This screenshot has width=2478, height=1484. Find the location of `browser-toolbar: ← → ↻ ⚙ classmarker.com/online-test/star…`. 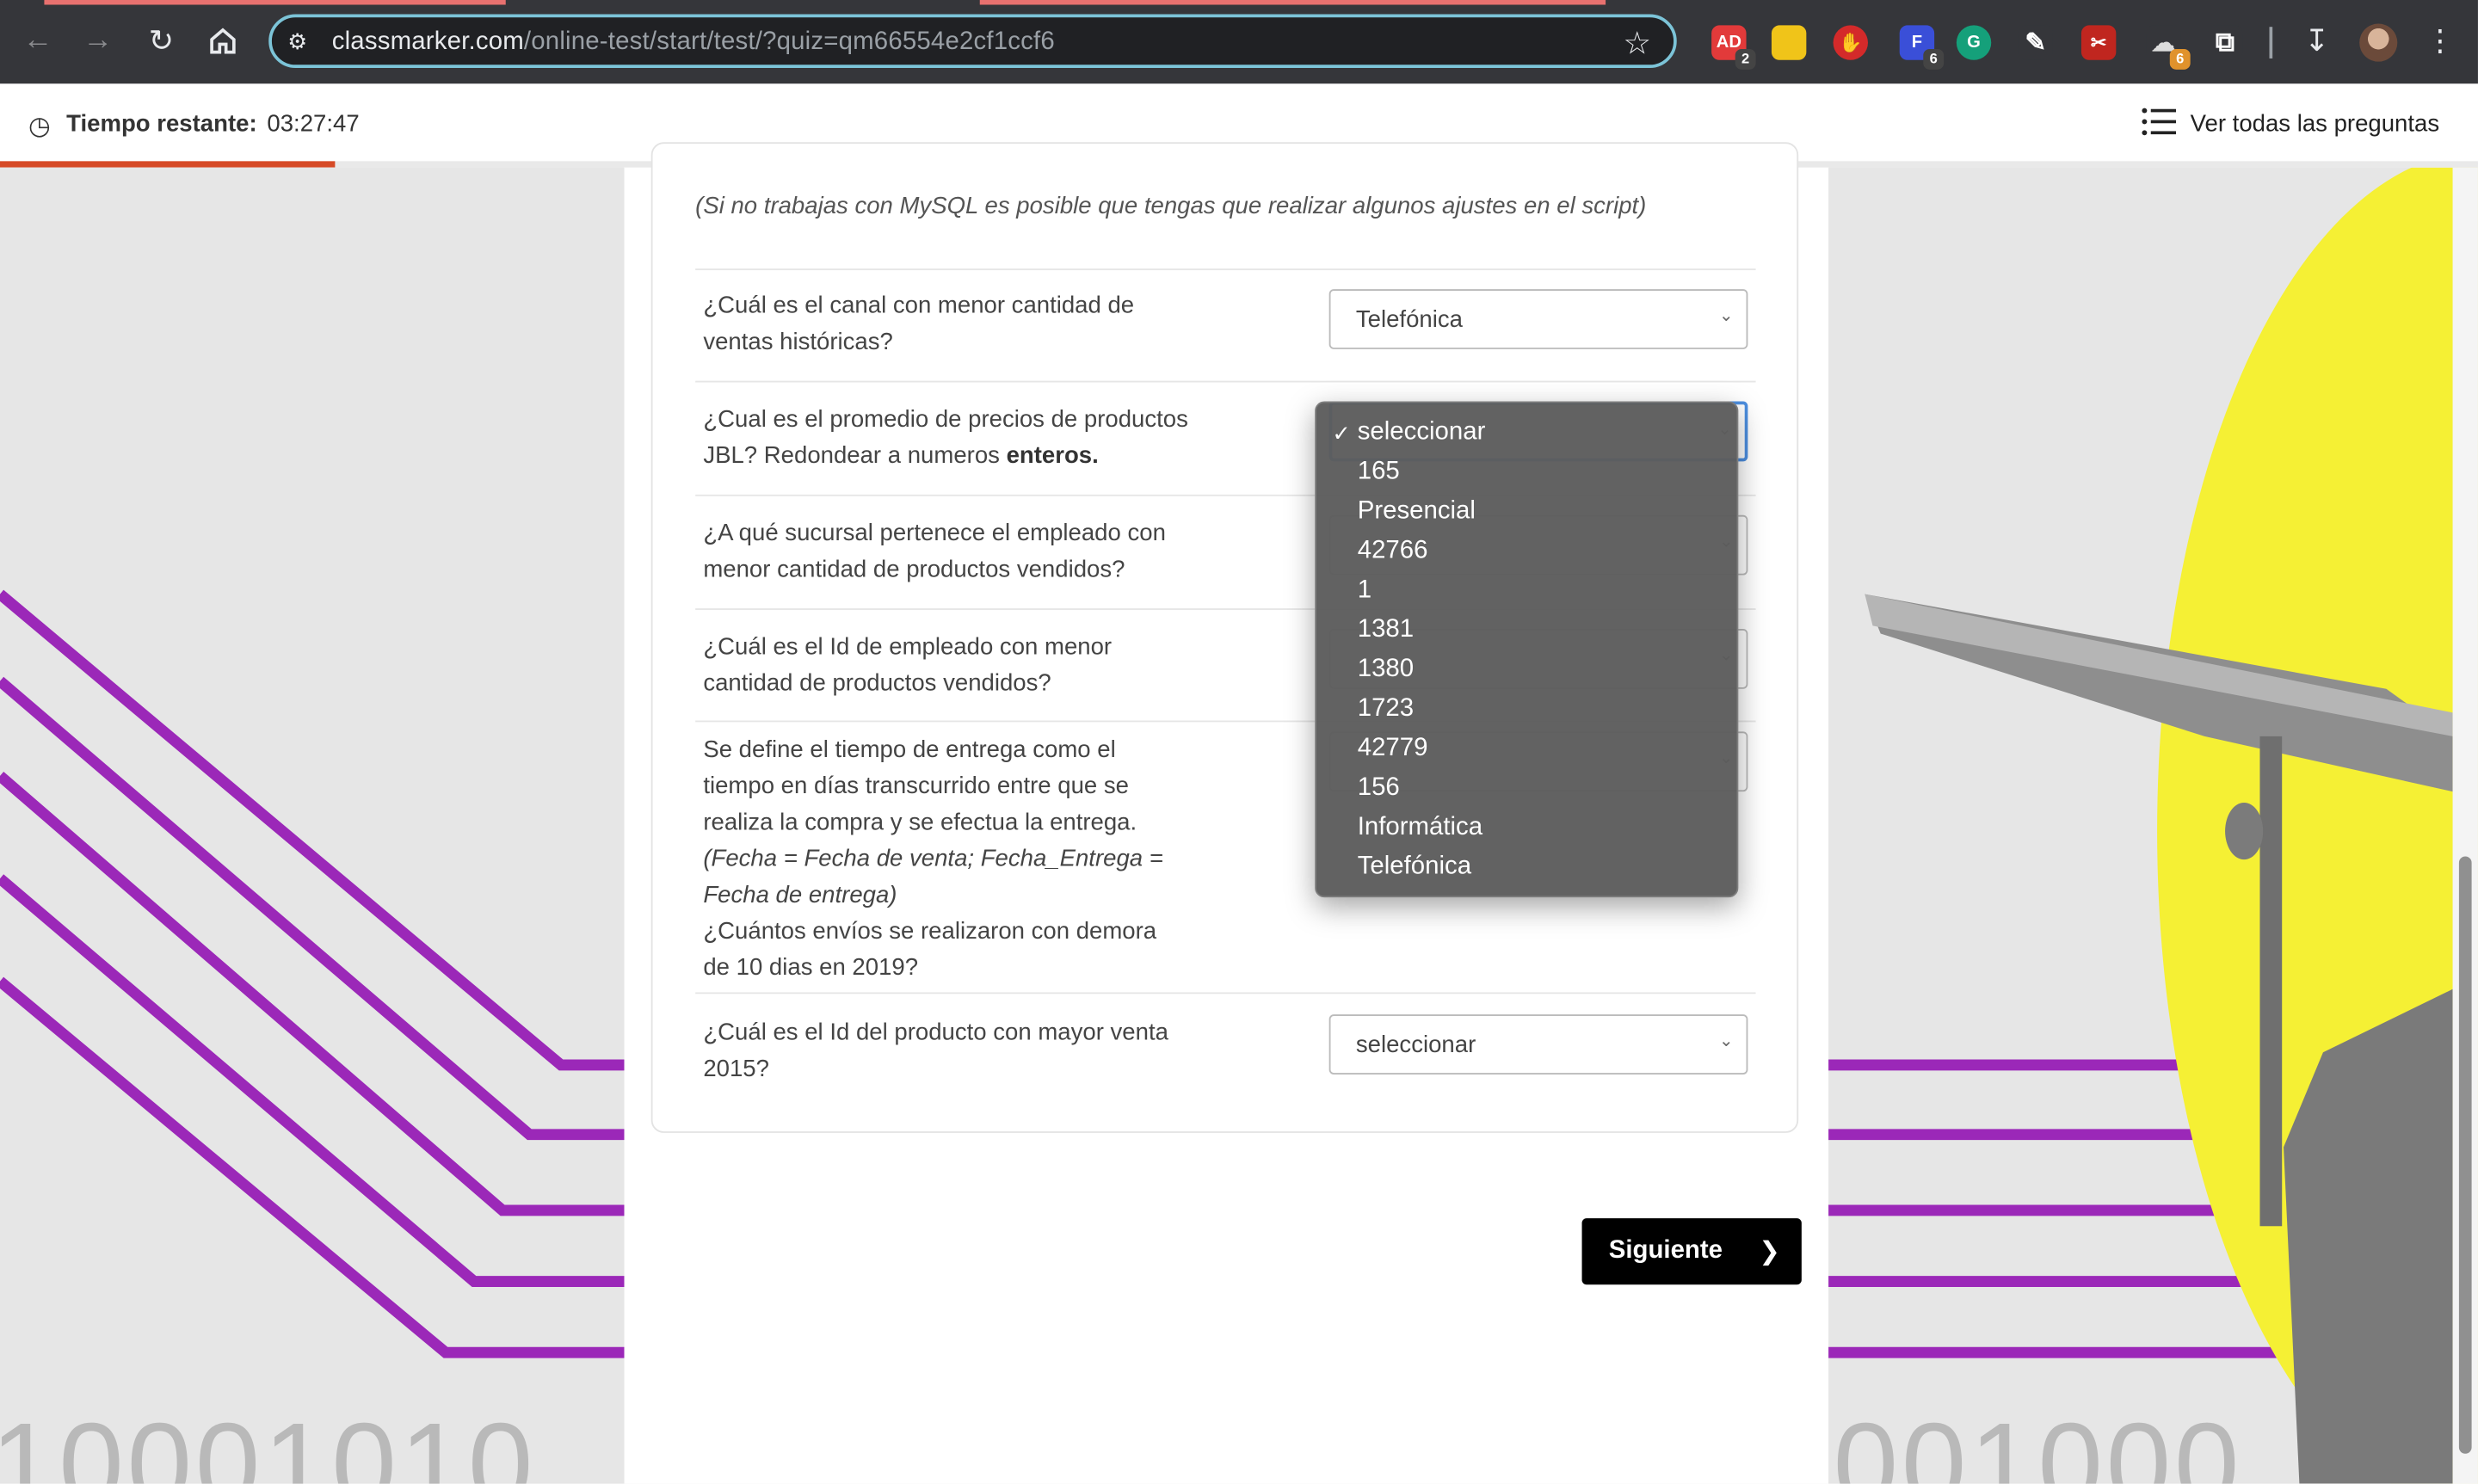

browser-toolbar: ← → ↻ ⚙ classmarker.com/online-test/star… is located at coordinates (1239, 42).